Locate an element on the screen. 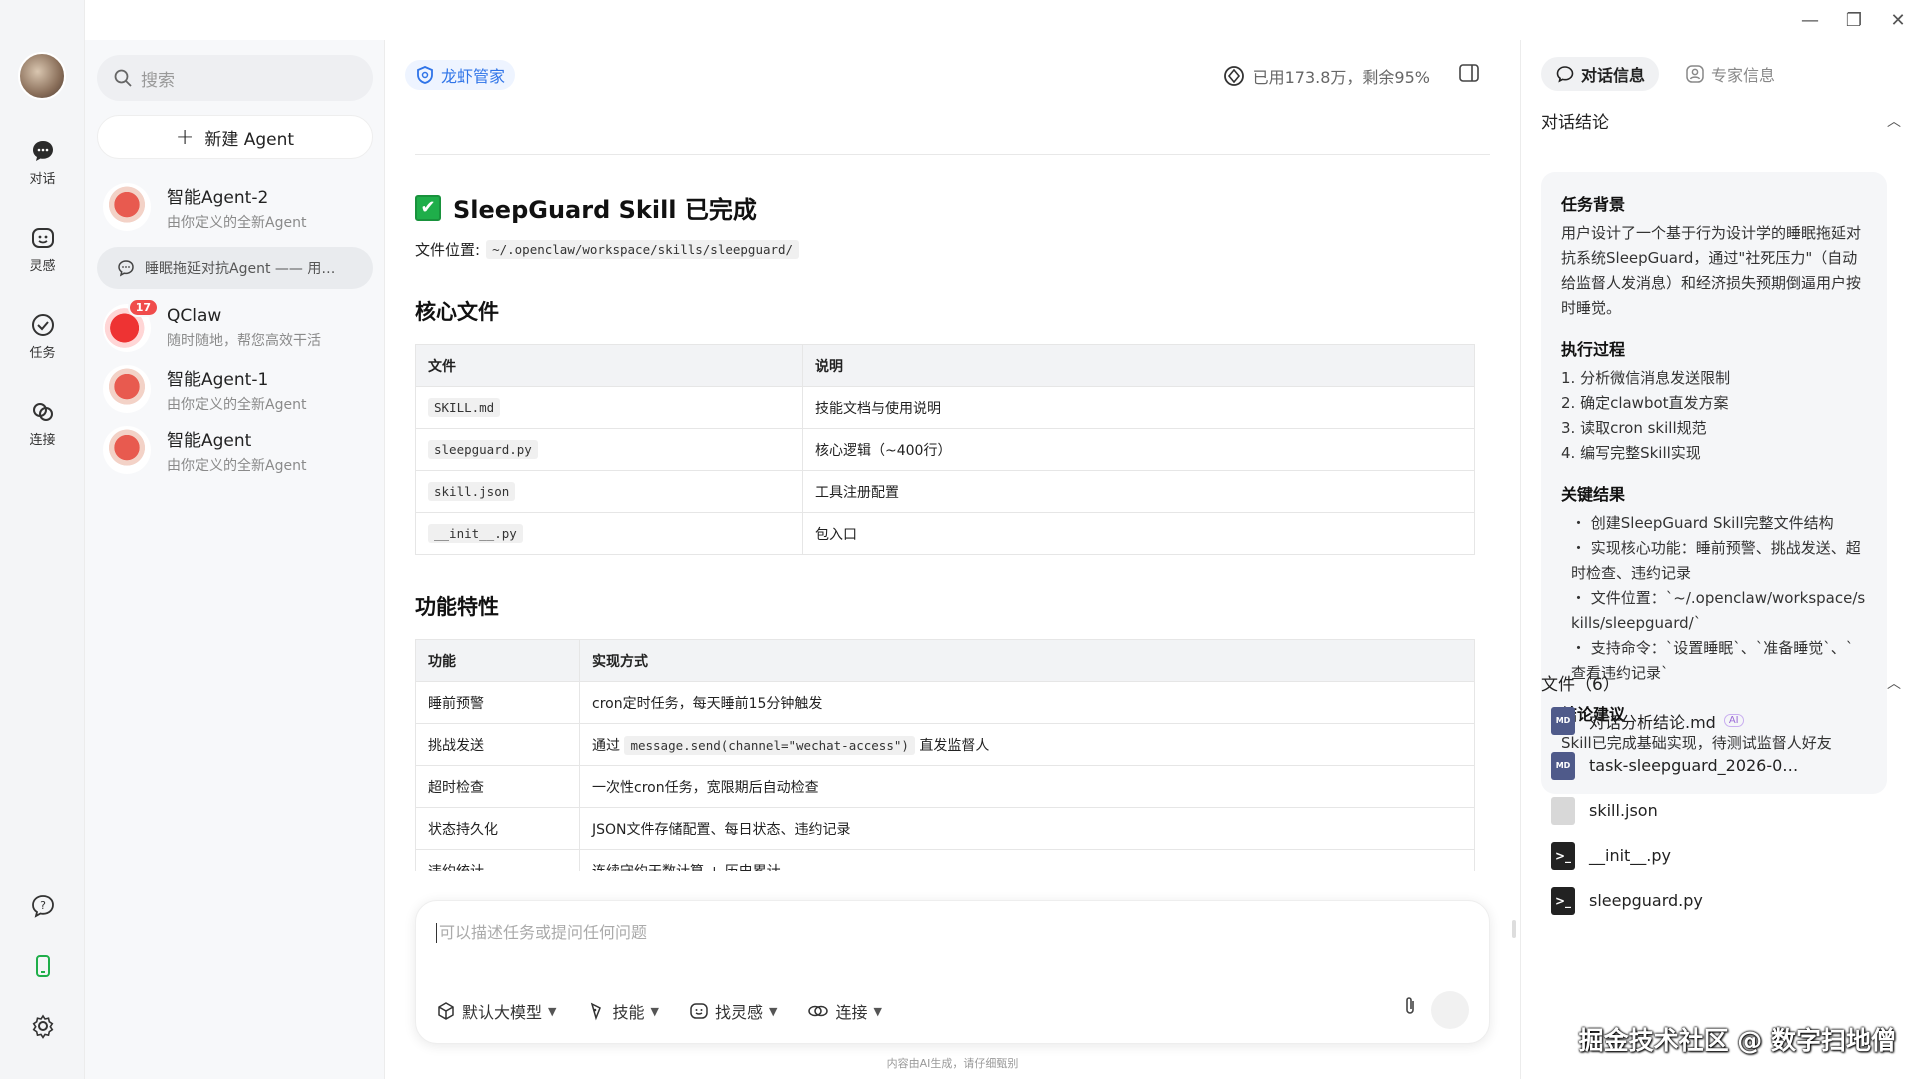  check-icon: ✔ is located at coordinates (428, 207).